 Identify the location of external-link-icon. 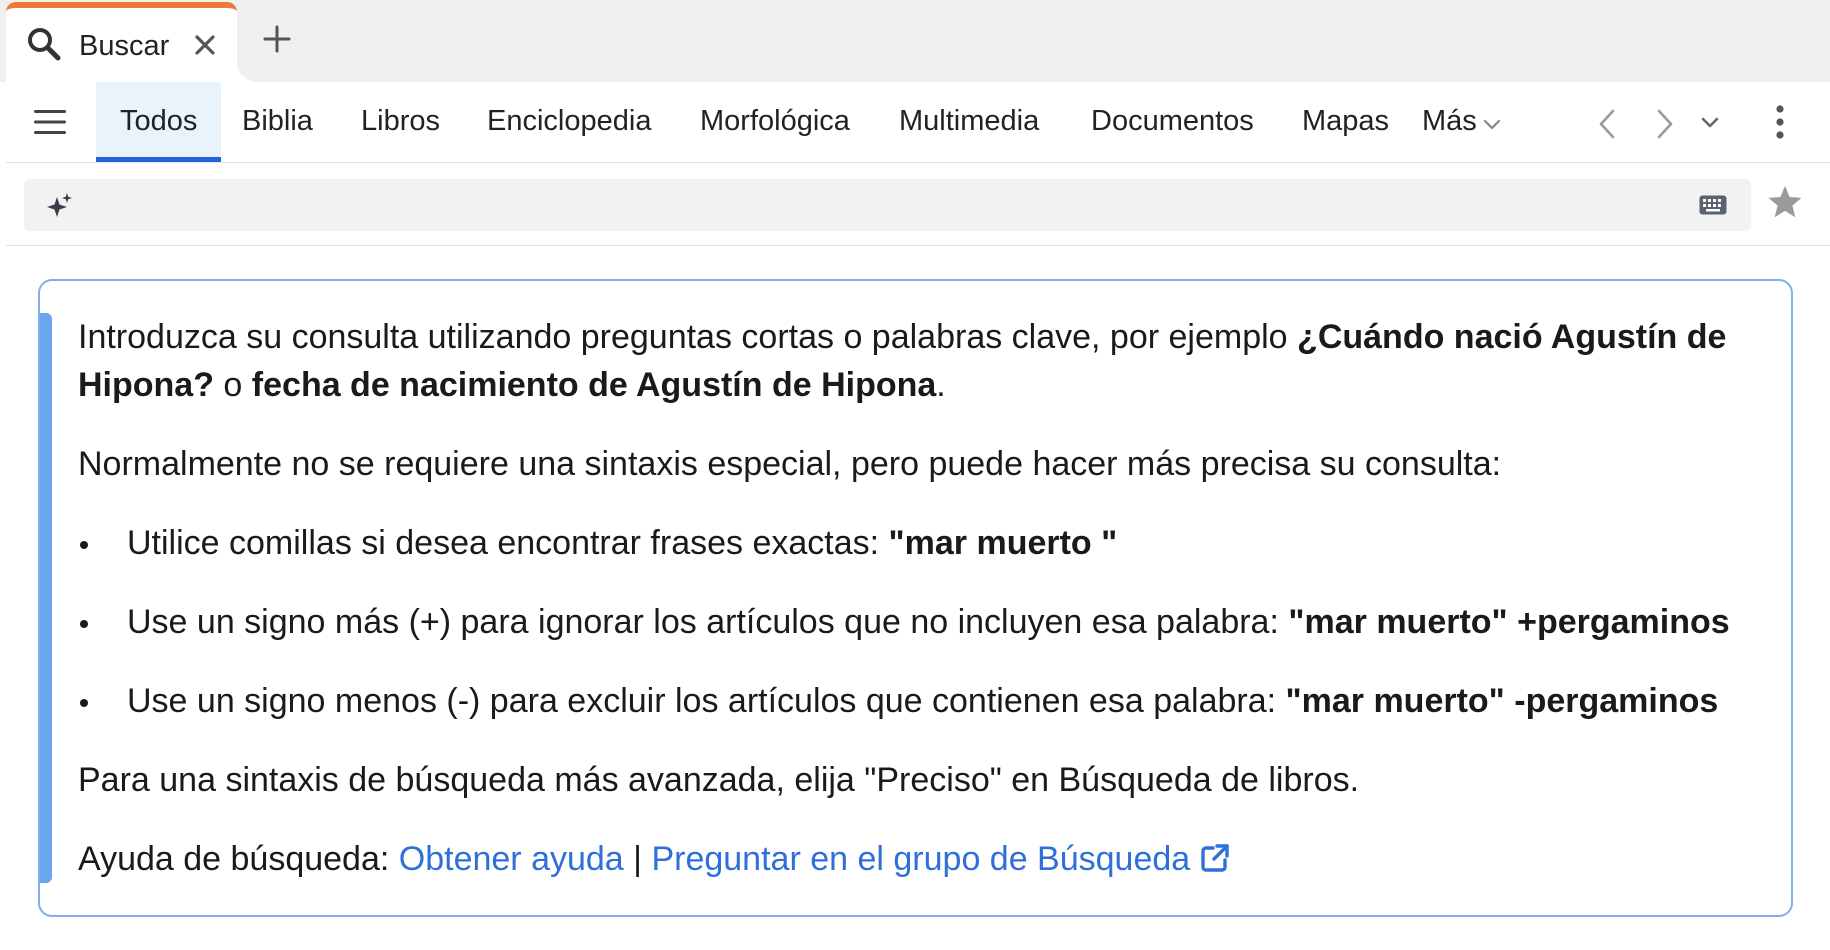
(1215, 862).